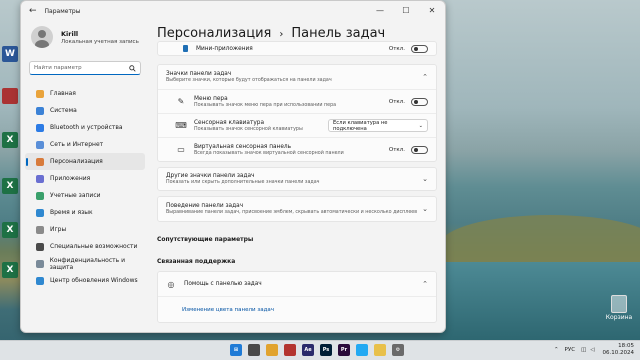  Describe the element at coordinates (75, 195) in the screenshot. I see `sidebar-item-label: Учетные записи` at that location.